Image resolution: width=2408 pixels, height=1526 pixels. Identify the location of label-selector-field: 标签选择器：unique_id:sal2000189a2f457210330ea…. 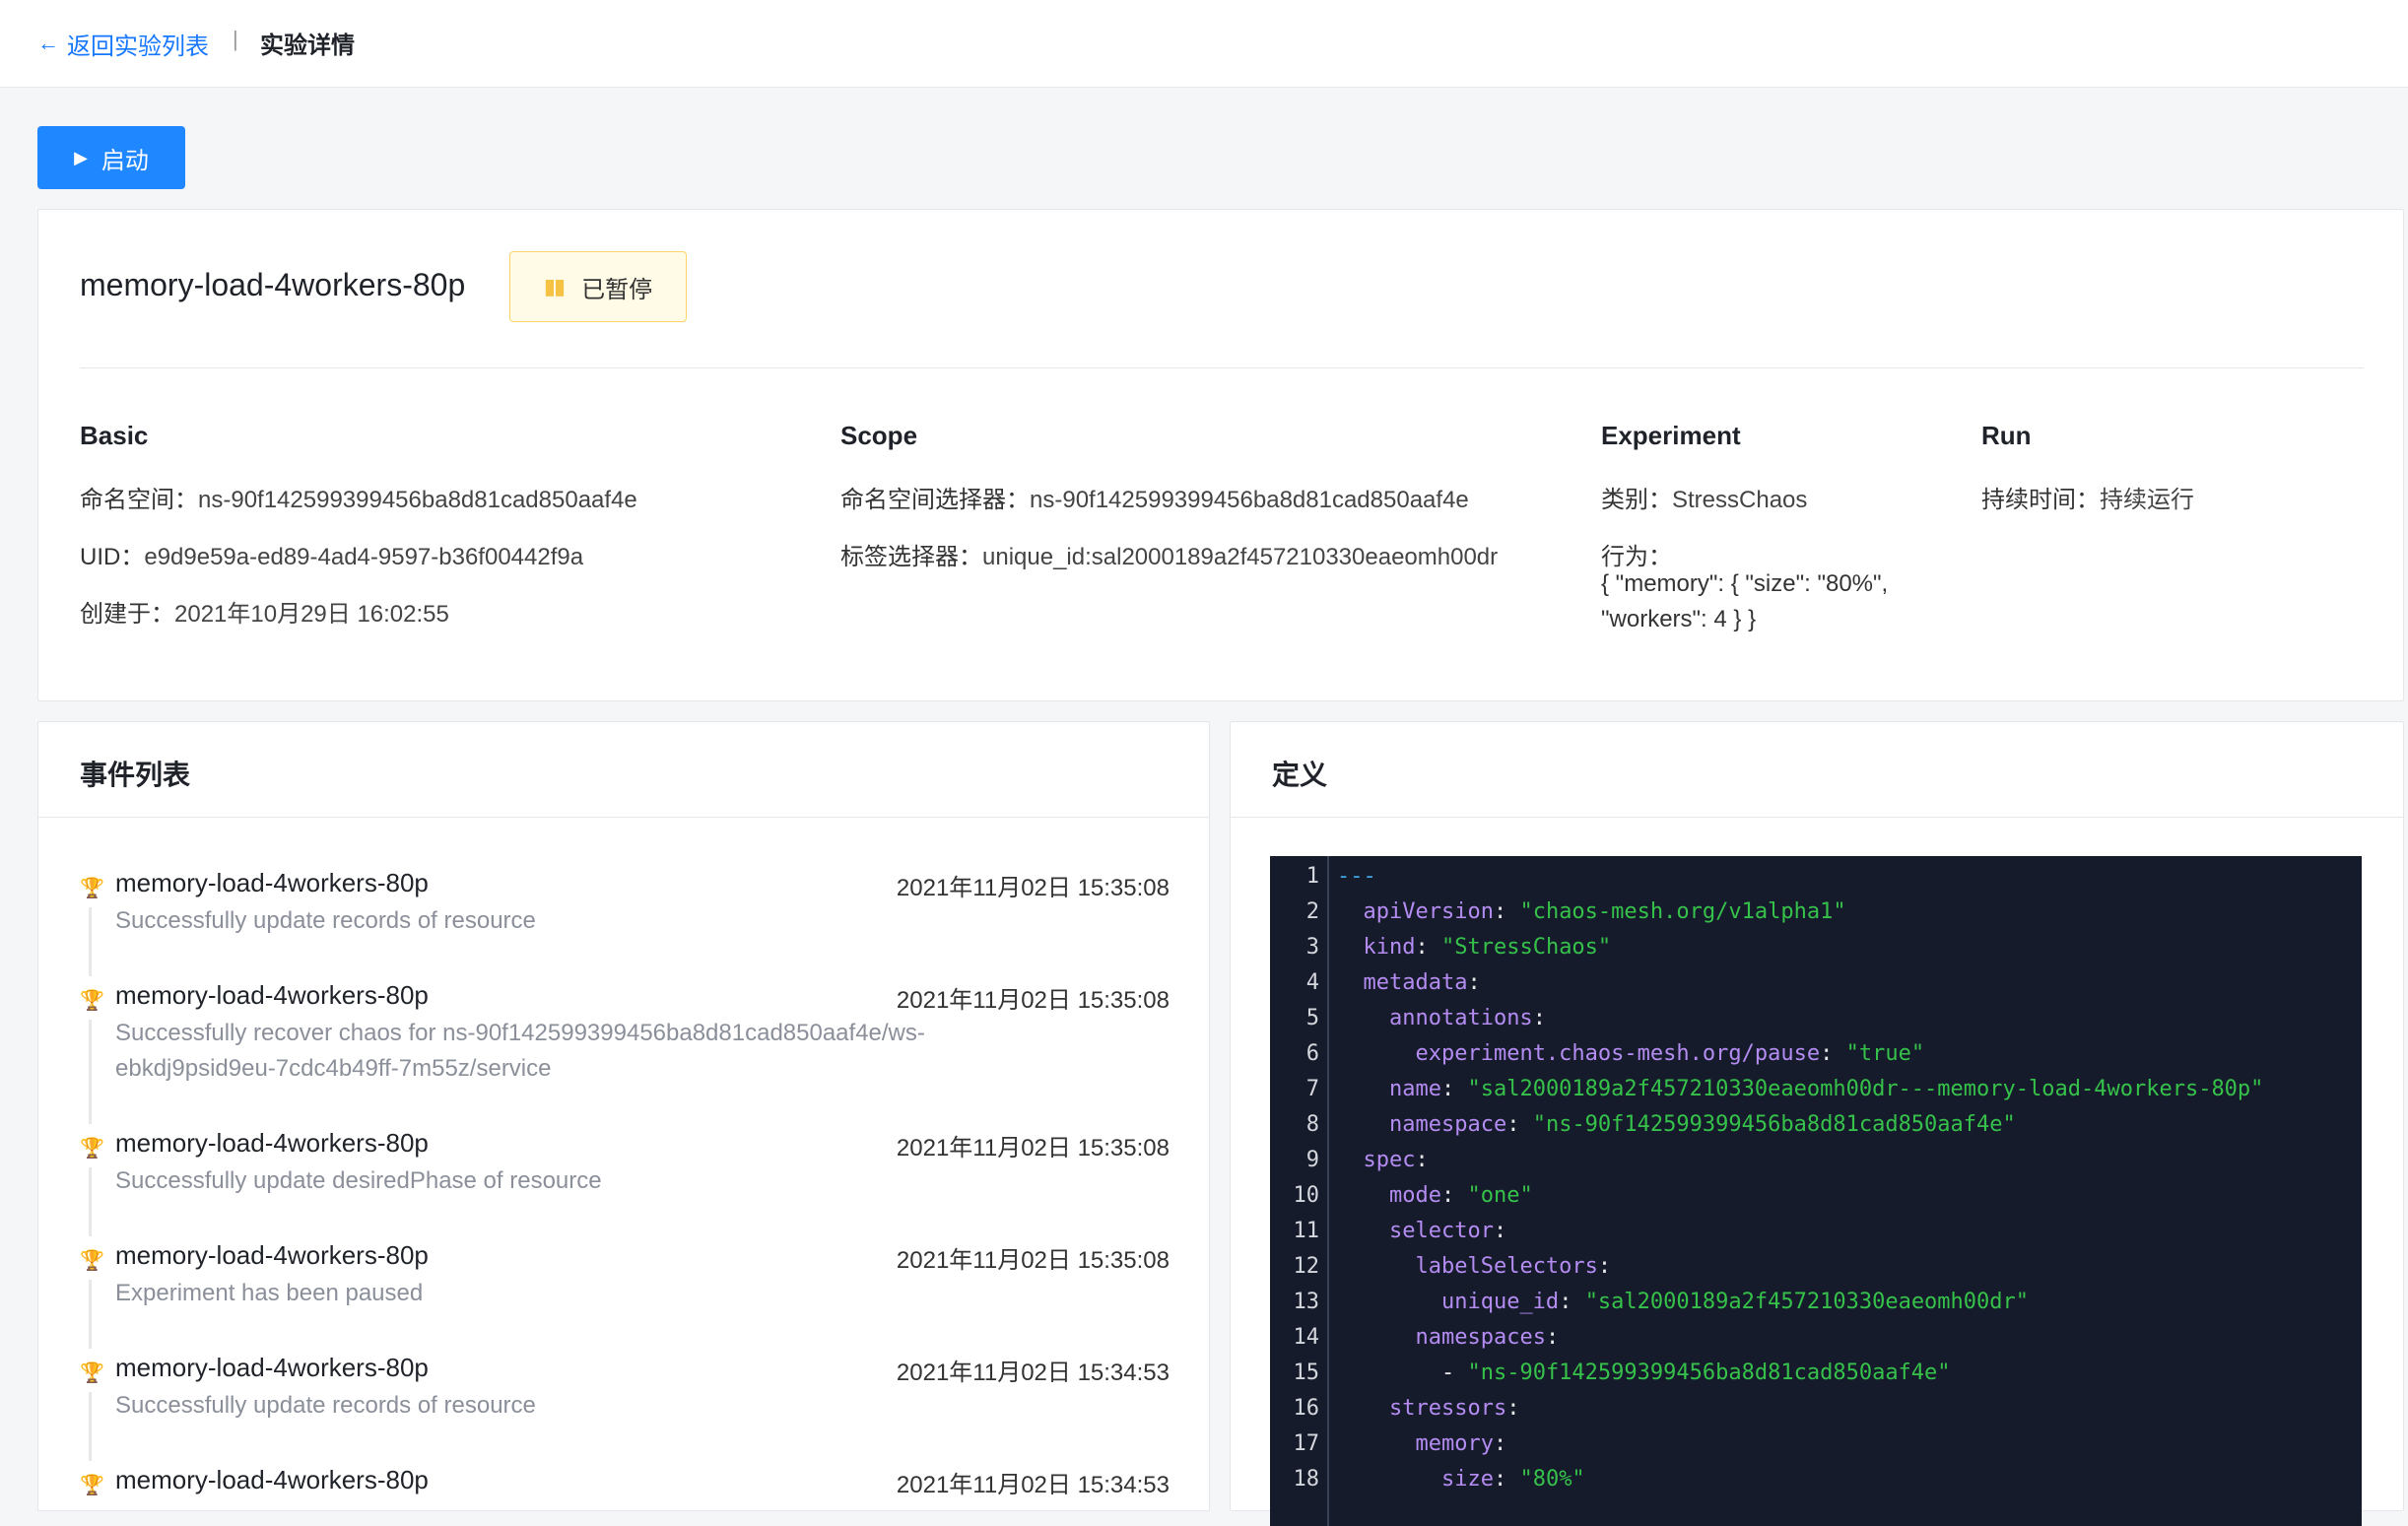
(1169, 554).